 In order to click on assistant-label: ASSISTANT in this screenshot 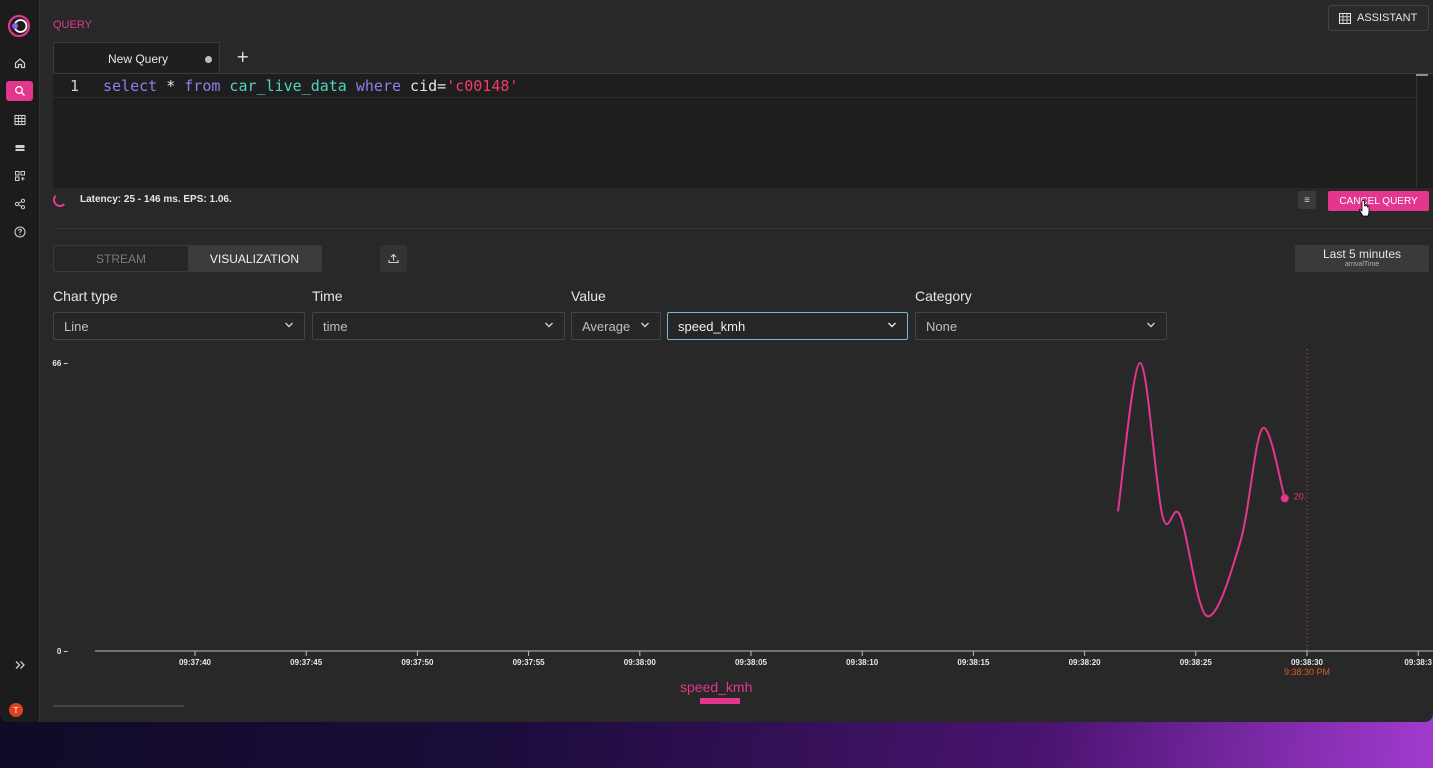, I will do `click(1387, 18)`.